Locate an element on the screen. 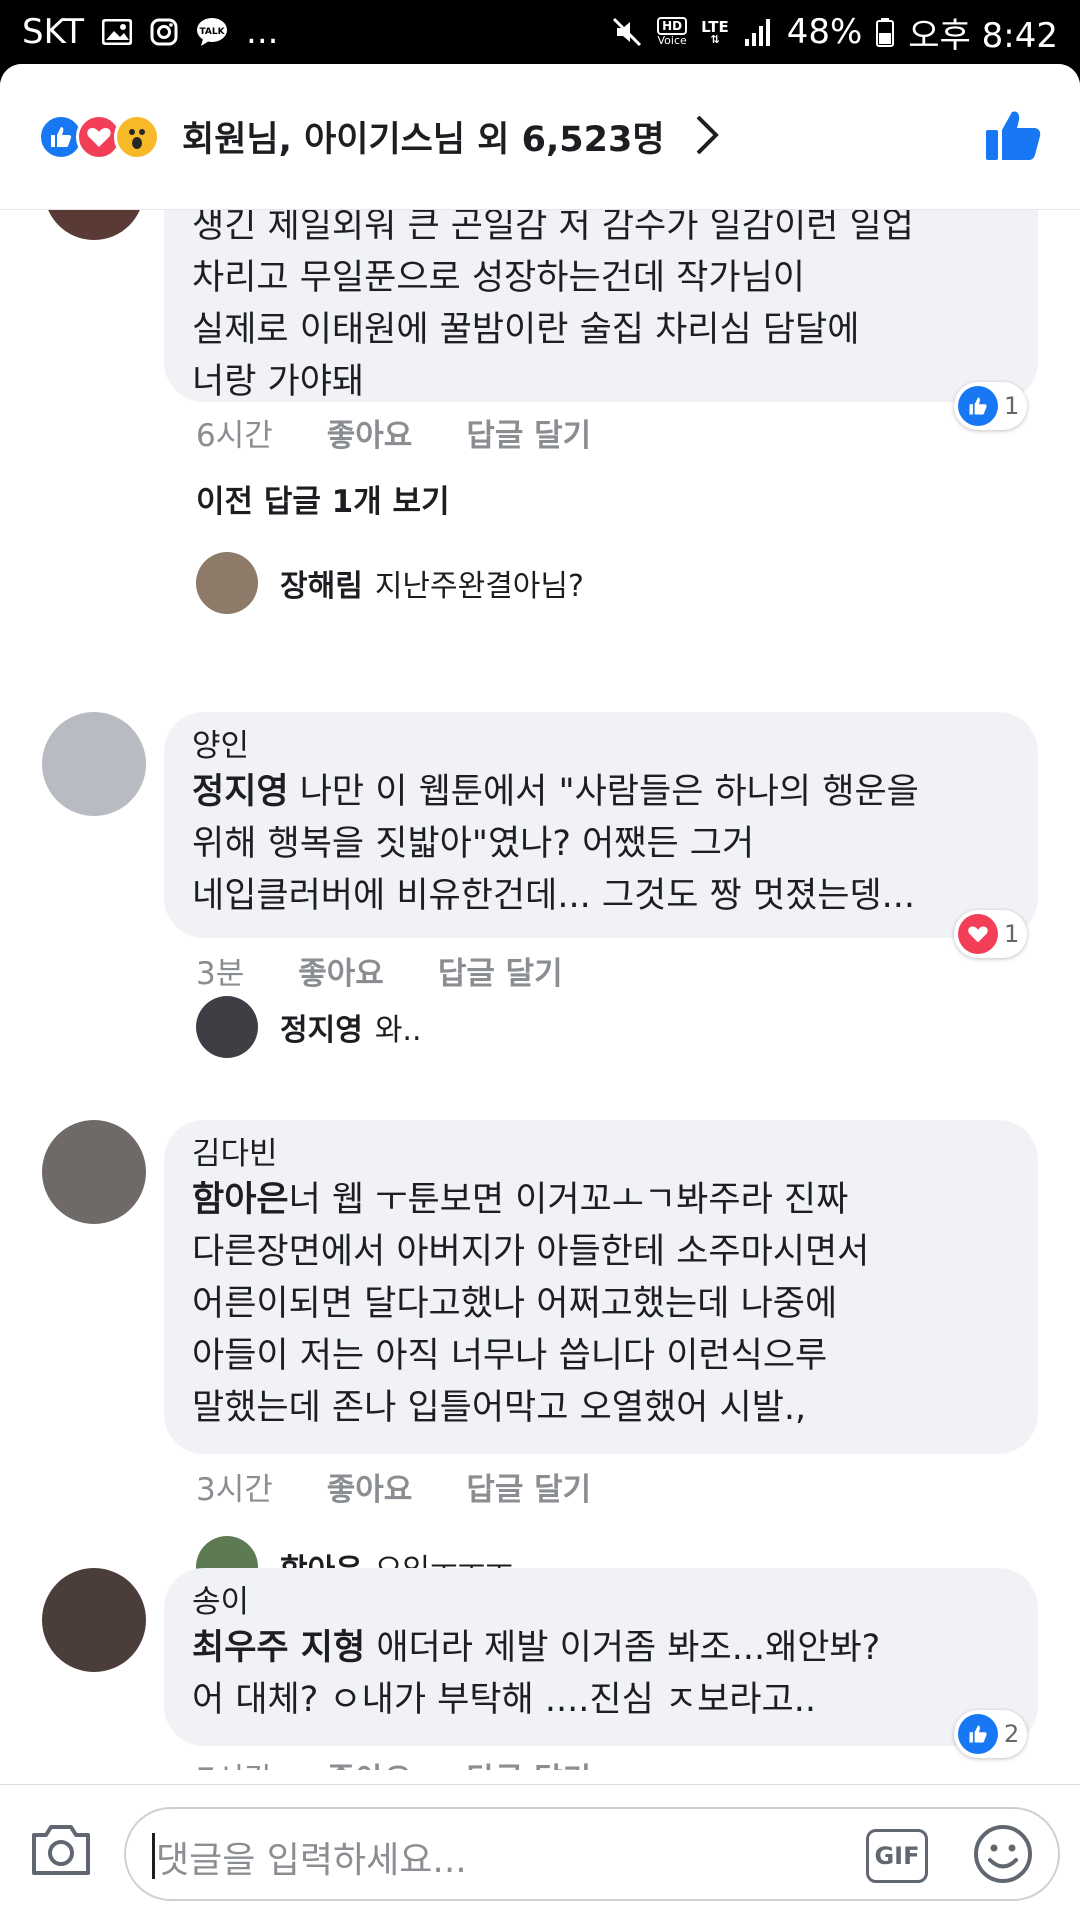 The height and width of the screenshot is (1920, 1080). comment-text-line: 실제로 이태원에 꿀밤이란 술집 차리심 담달에 is located at coordinates (526, 330).